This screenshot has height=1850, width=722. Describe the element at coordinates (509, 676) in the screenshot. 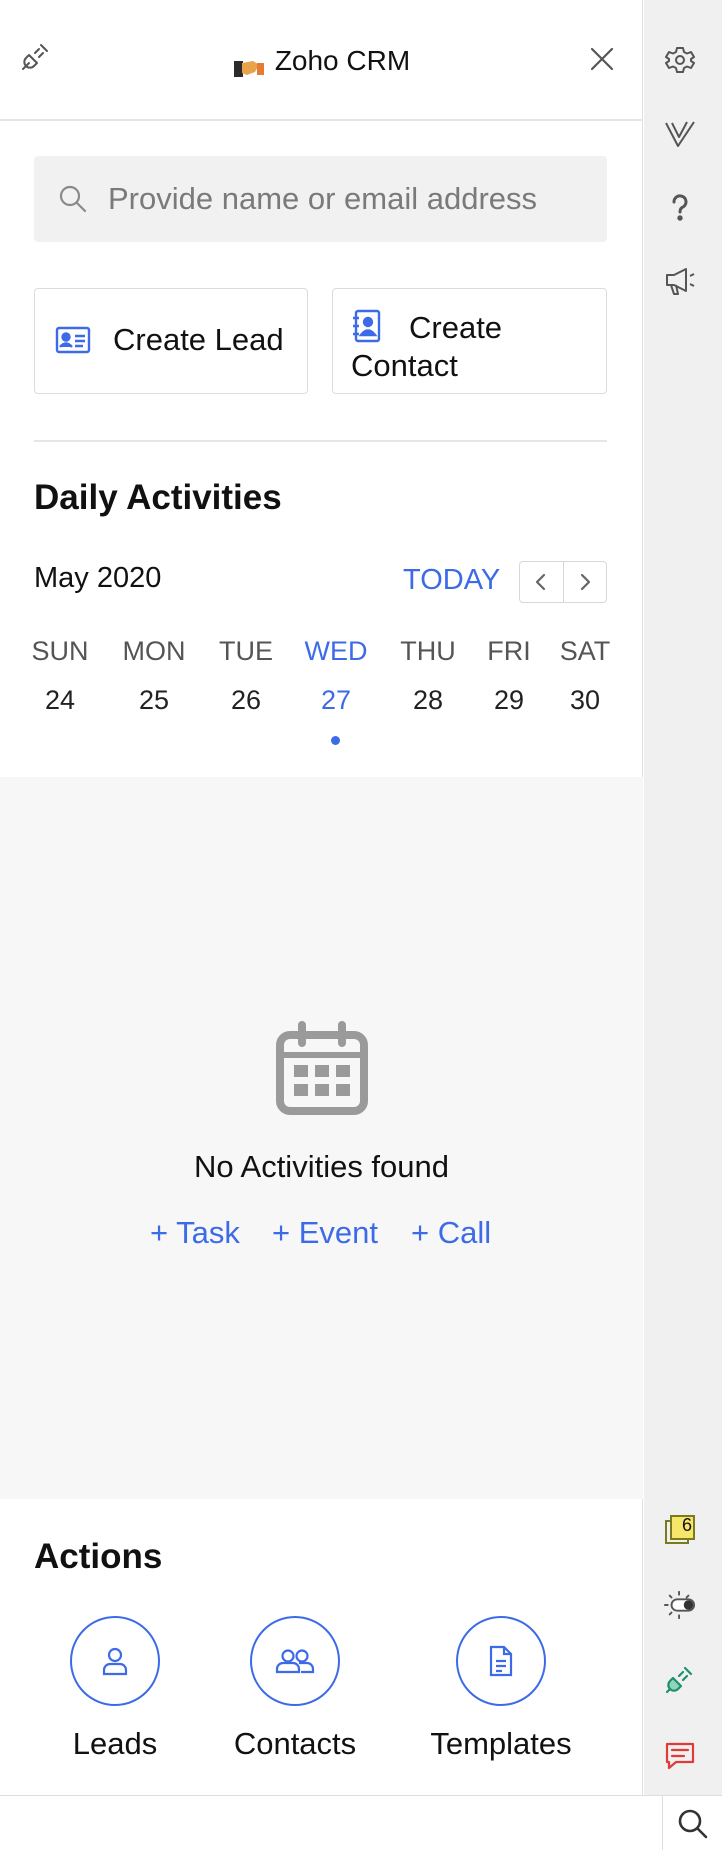

I see `day-fri: FRI 29` at that location.